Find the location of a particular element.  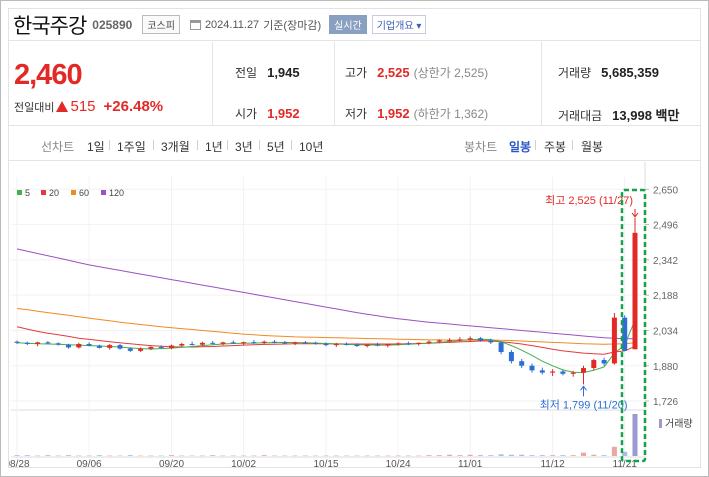

candle-monthly: 월봉 is located at coordinates (592, 146).